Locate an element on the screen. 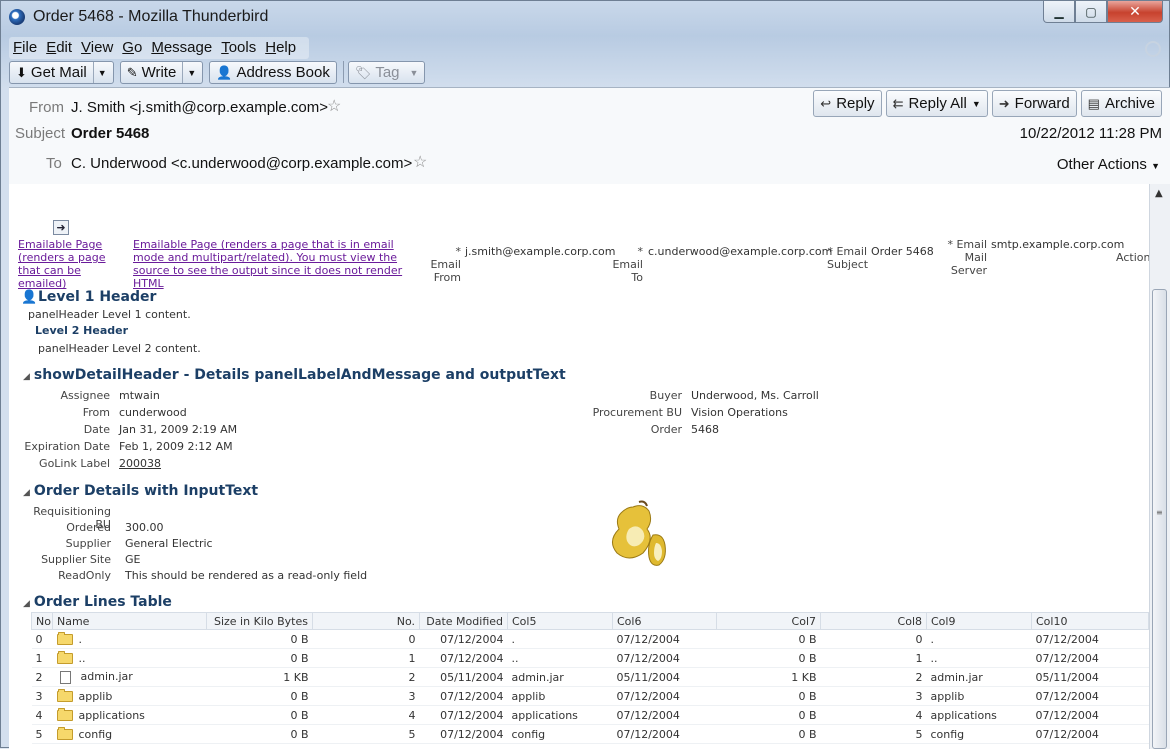  golink-value-link: 200038 is located at coordinates (140, 463).